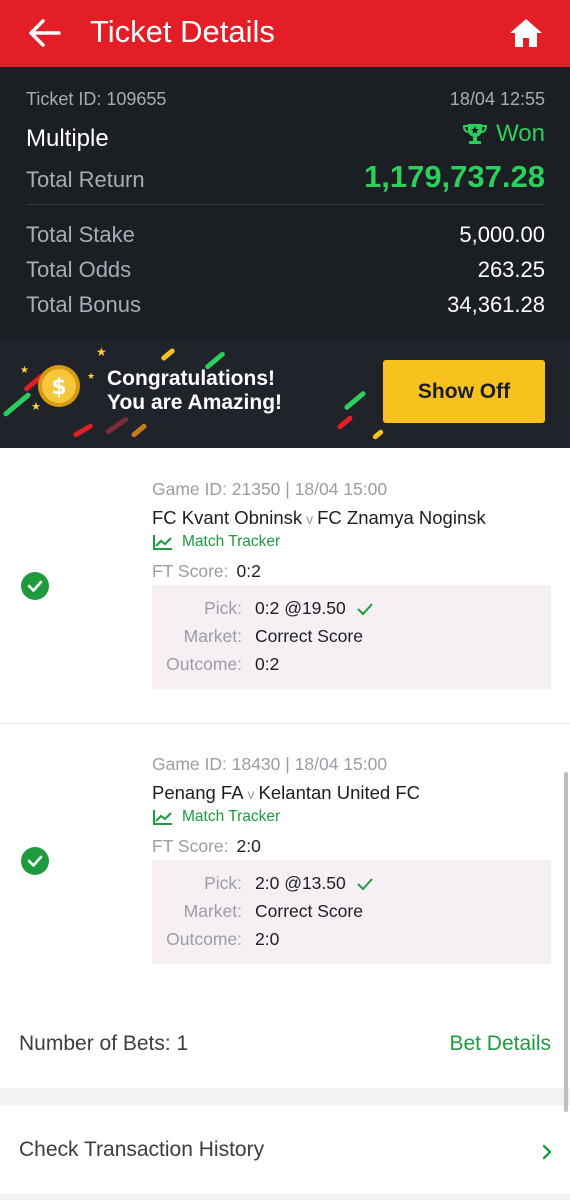  What do you see at coordinates (83, 304) in the screenshot?
I see `total-bonus-label: Total Bonus` at bounding box center [83, 304].